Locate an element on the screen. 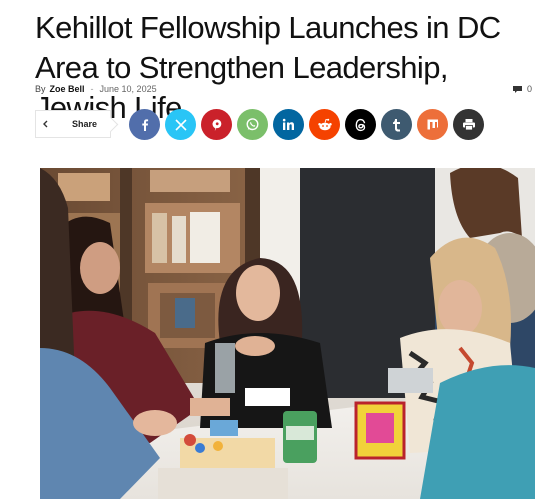  mix-icon is located at coordinates (432, 124).